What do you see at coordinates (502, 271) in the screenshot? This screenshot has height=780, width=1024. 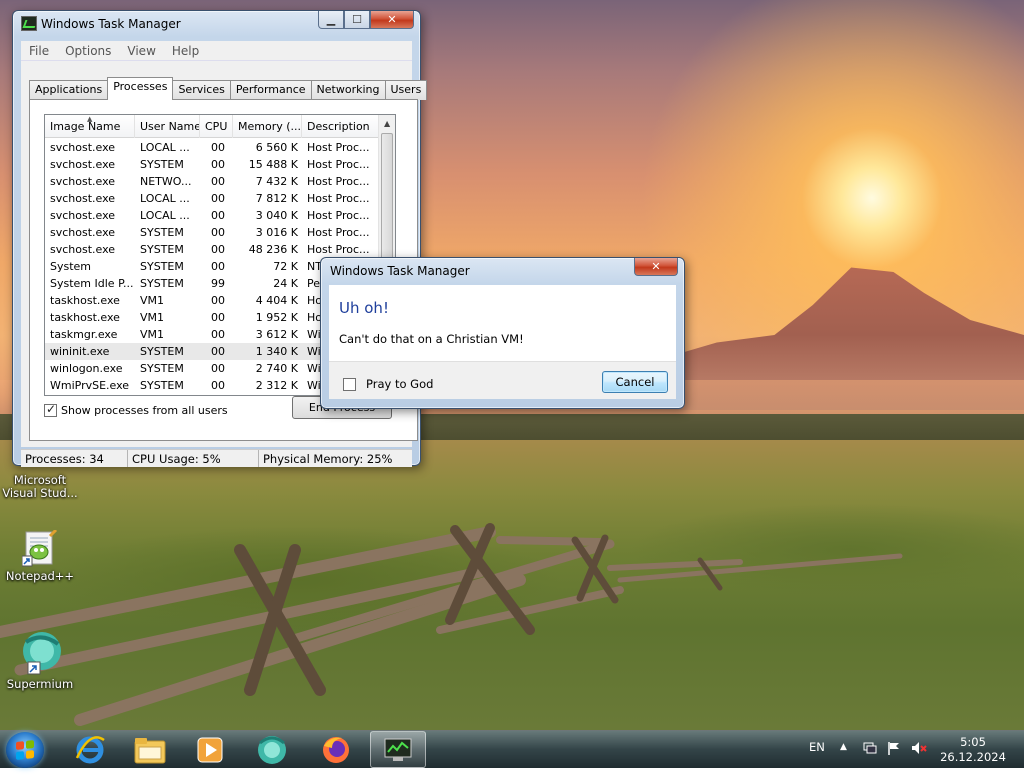 I see `dialog-titlebar: Windows Task Manager ✕` at bounding box center [502, 271].